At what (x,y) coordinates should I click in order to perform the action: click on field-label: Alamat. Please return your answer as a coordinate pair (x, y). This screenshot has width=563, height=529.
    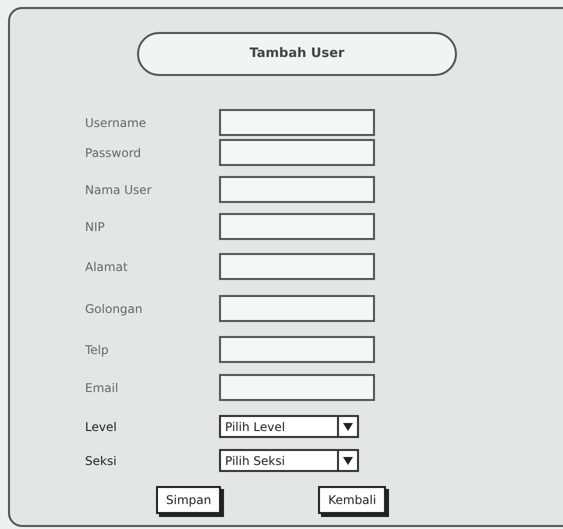
    Looking at the image, I should click on (107, 267).